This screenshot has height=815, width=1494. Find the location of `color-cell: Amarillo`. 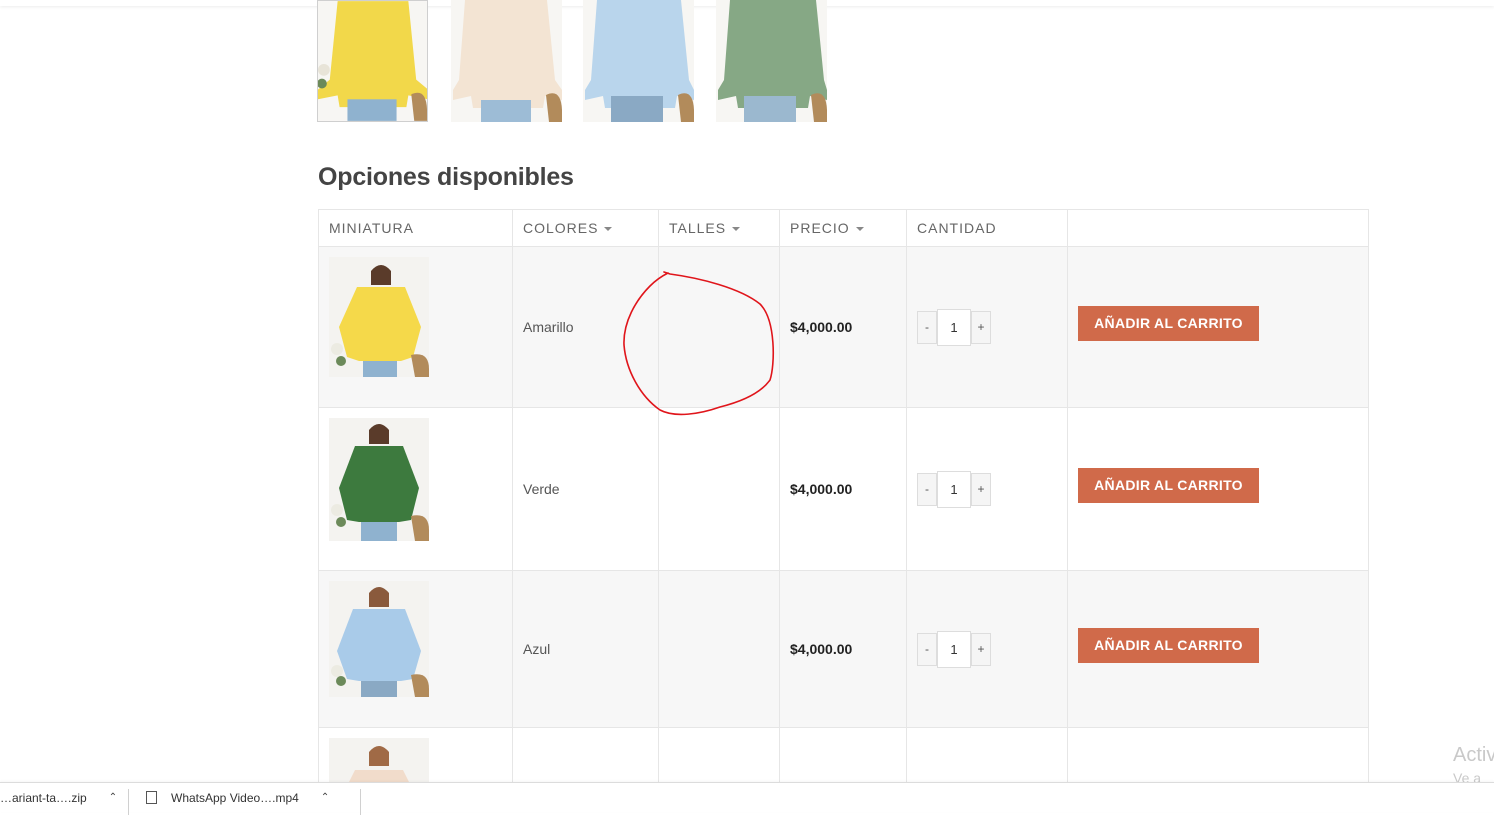

color-cell: Amarillo is located at coordinates (585, 327).